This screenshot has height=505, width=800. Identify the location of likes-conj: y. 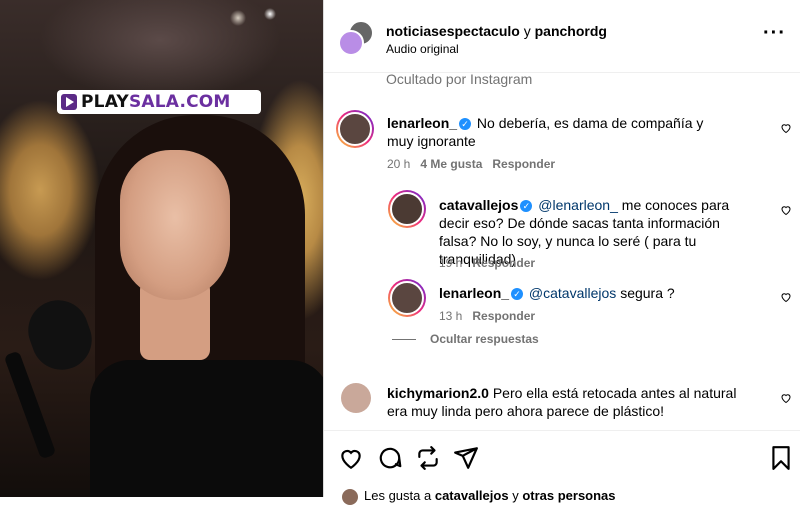
(515, 495).